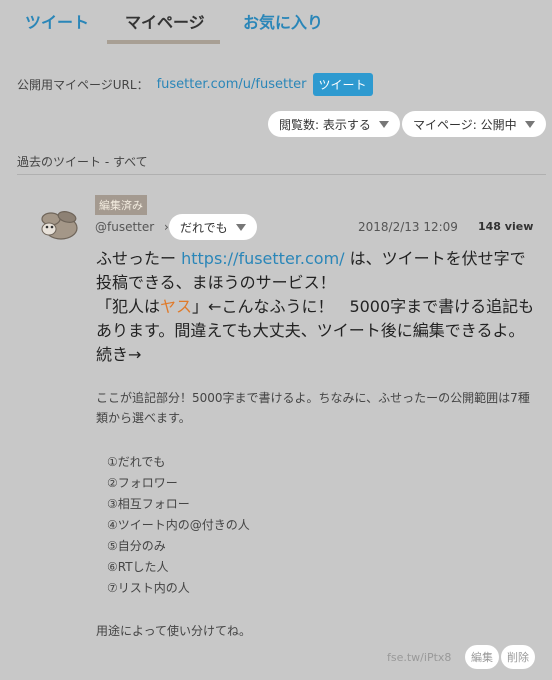  What do you see at coordinates (283, 21) in the screenshot?
I see `tab-favorites: お気に入り` at bounding box center [283, 21].